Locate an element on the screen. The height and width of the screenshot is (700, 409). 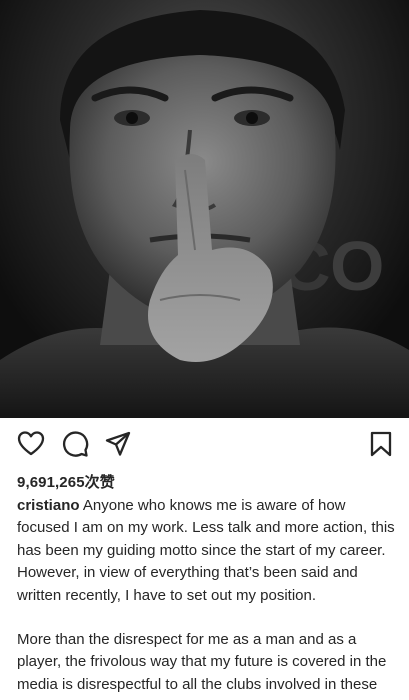
likes-number: 9,691,265 is located at coordinates (51, 482).